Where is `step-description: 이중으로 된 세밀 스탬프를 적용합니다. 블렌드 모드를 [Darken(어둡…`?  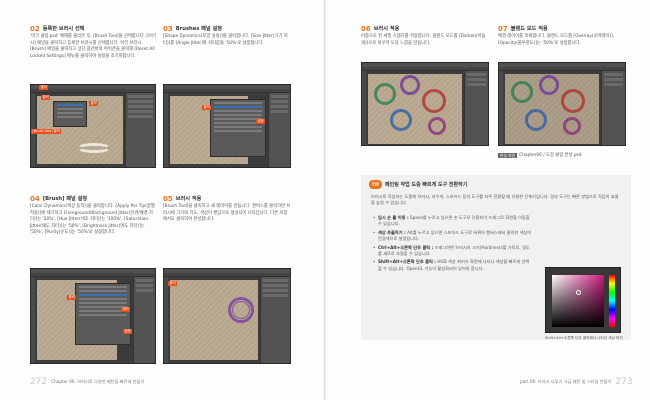 step-description: 이중으로 된 세밀 스탬프를 적용합니다. 블렌드 모드를 [Darken(어둡… is located at coordinates (423, 40).